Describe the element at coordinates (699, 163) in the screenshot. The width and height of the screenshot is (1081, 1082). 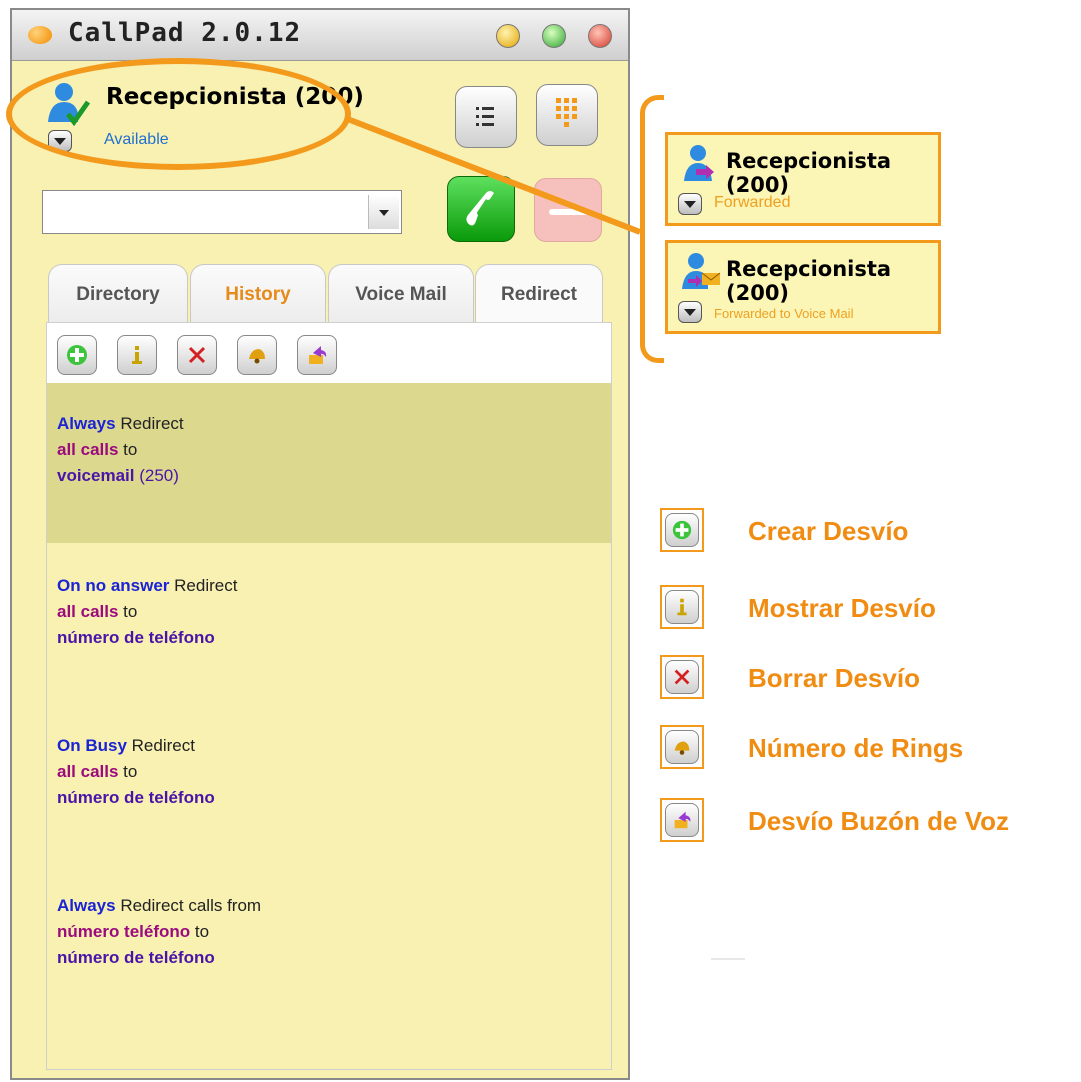
I see `forwarded-user-icon` at that location.